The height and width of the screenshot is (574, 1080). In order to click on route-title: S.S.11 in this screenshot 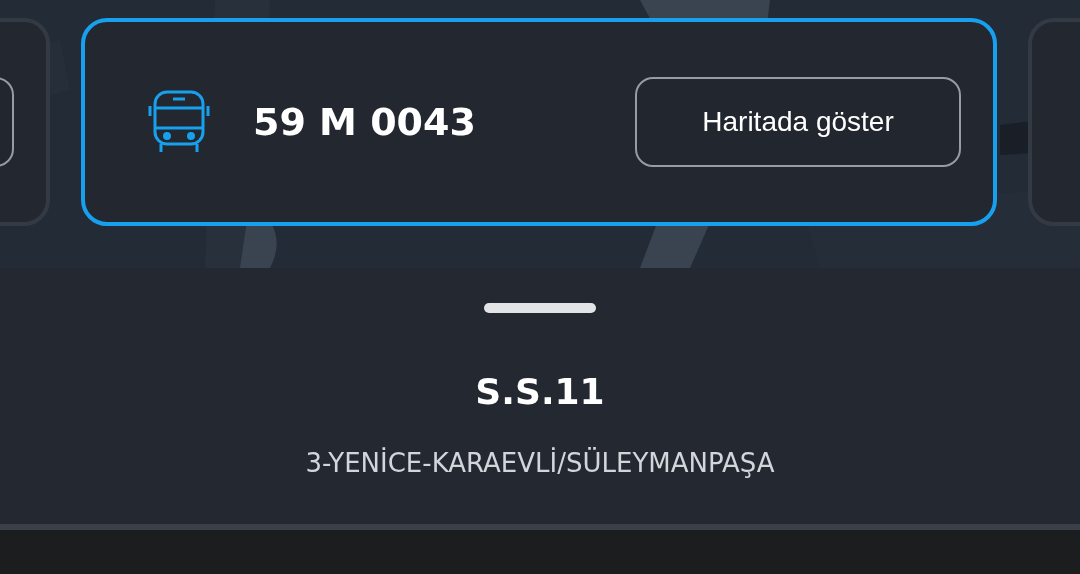, I will do `click(540, 391)`.